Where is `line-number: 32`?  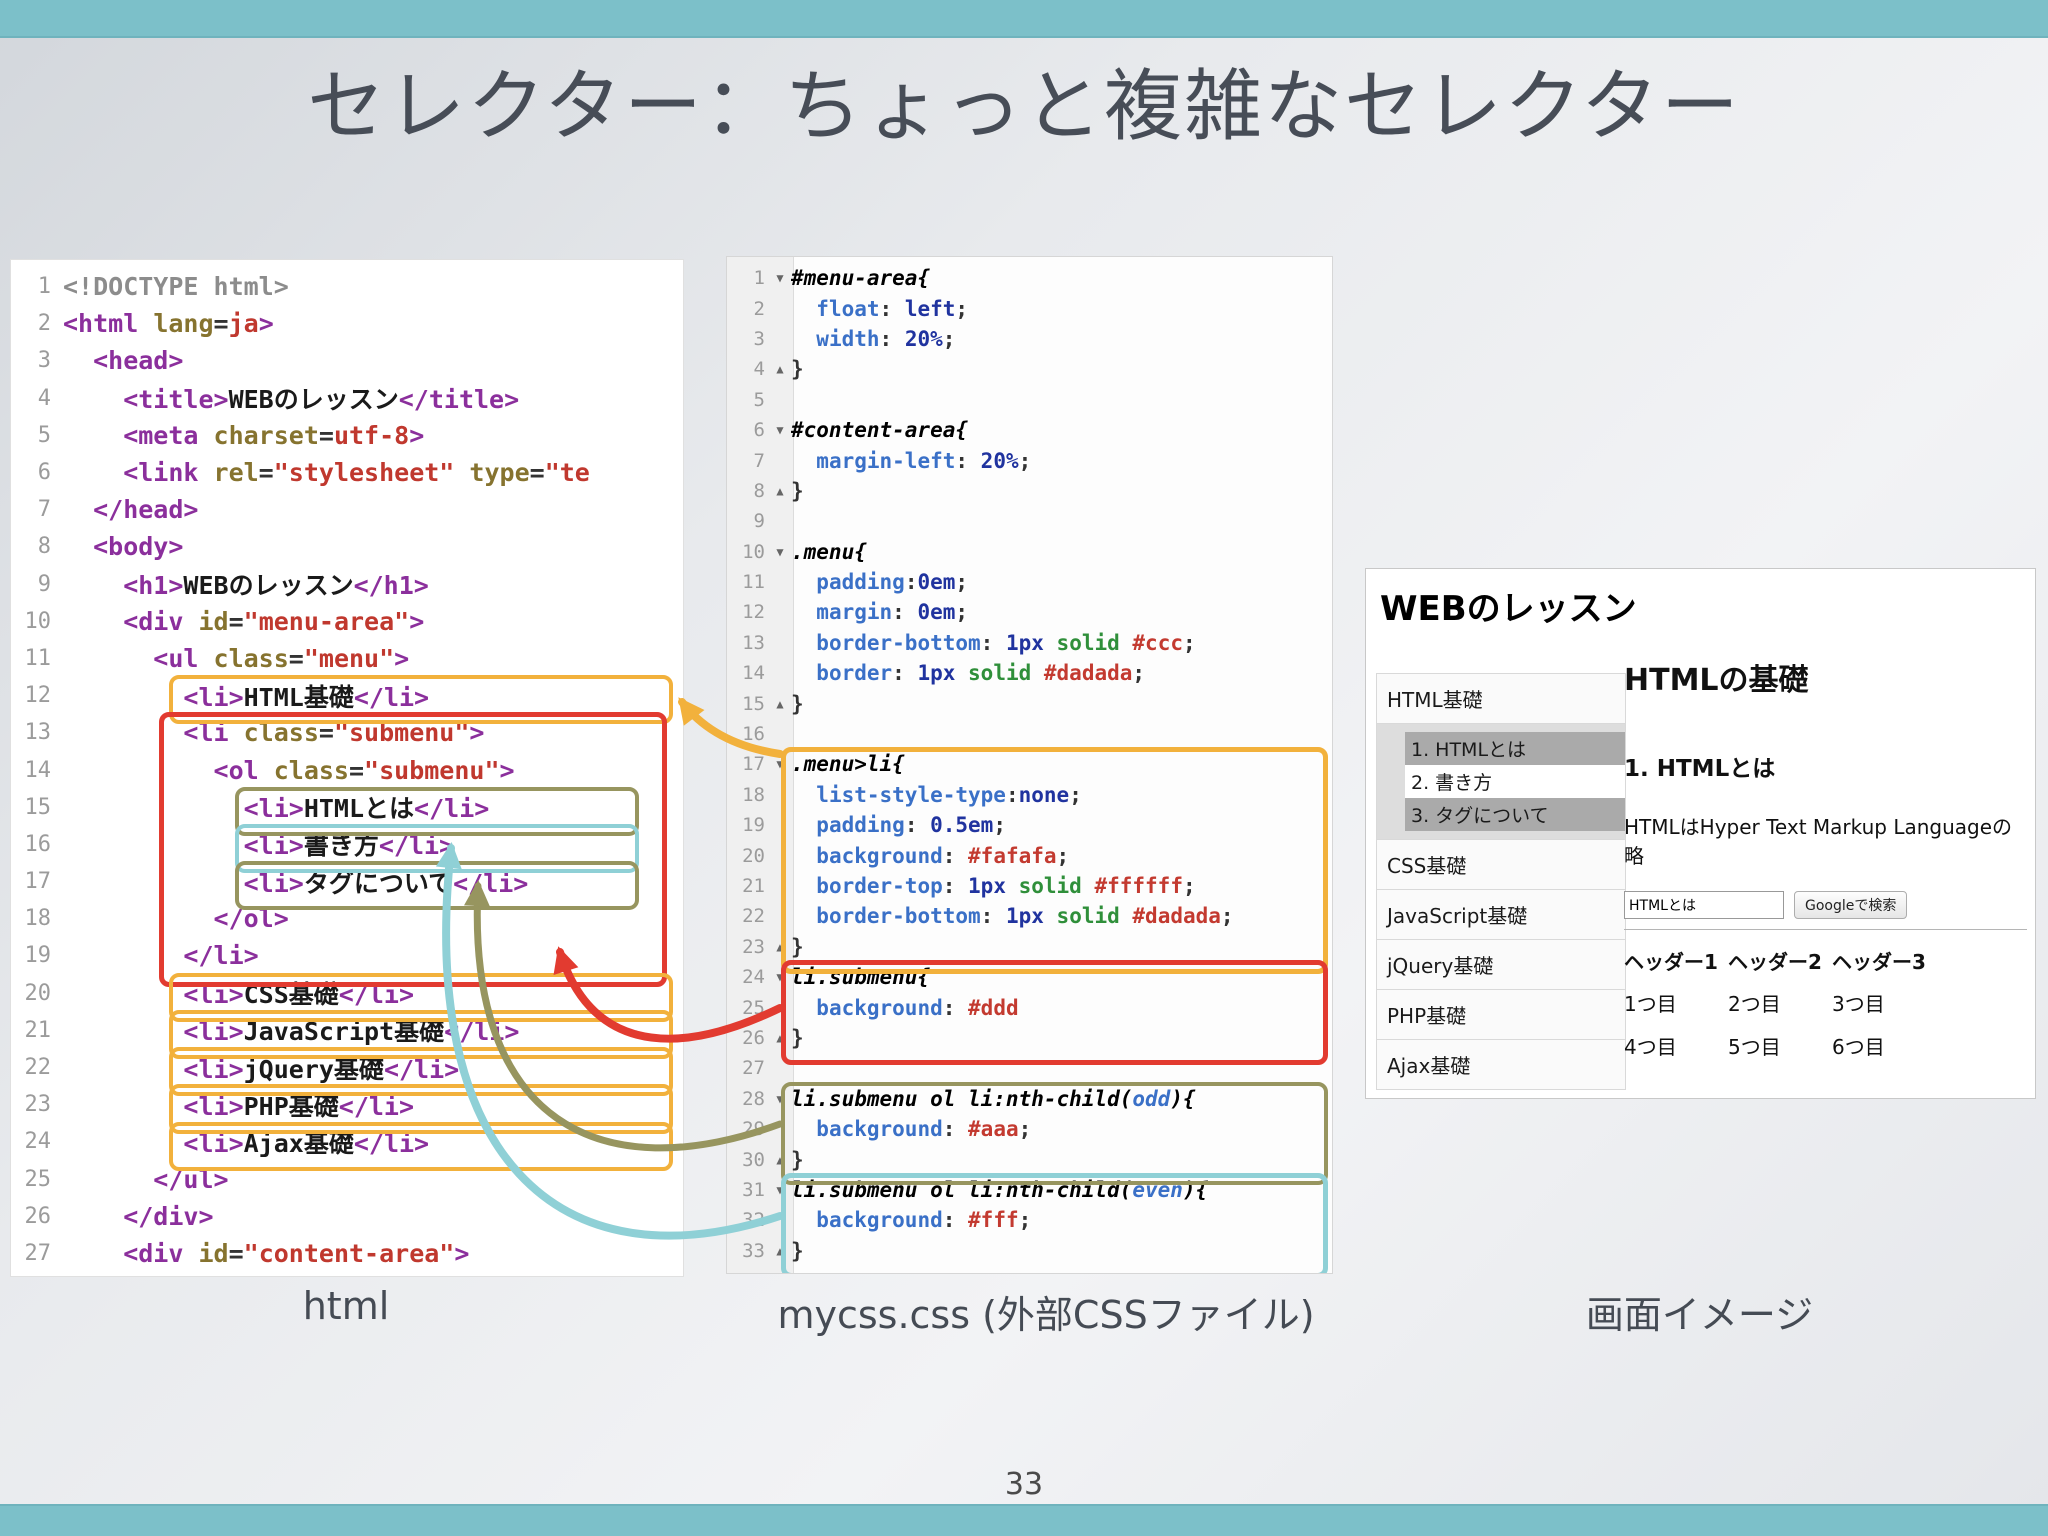
line-number: 32 is located at coordinates (753, 1220).